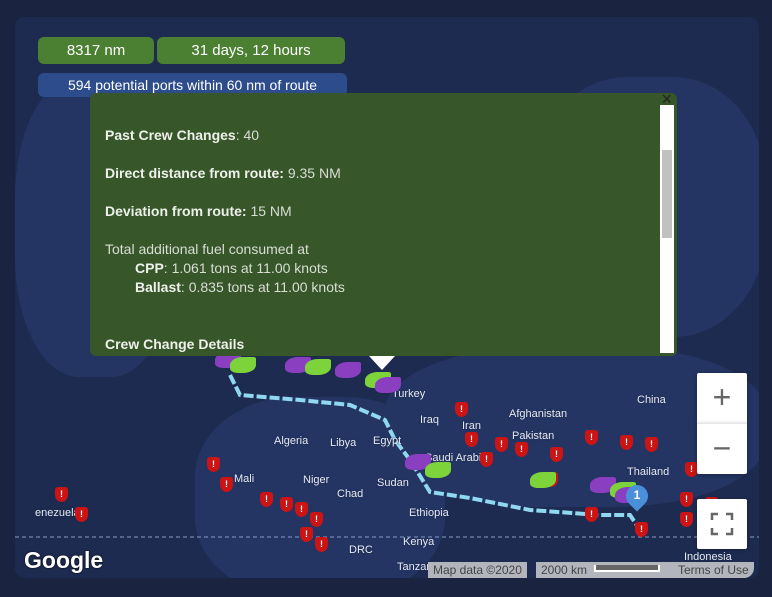 This screenshot has height=597, width=772. I want to click on fuel-ballast: Ballast: 0.835 tons at 11.00 knots, so click(240, 287).